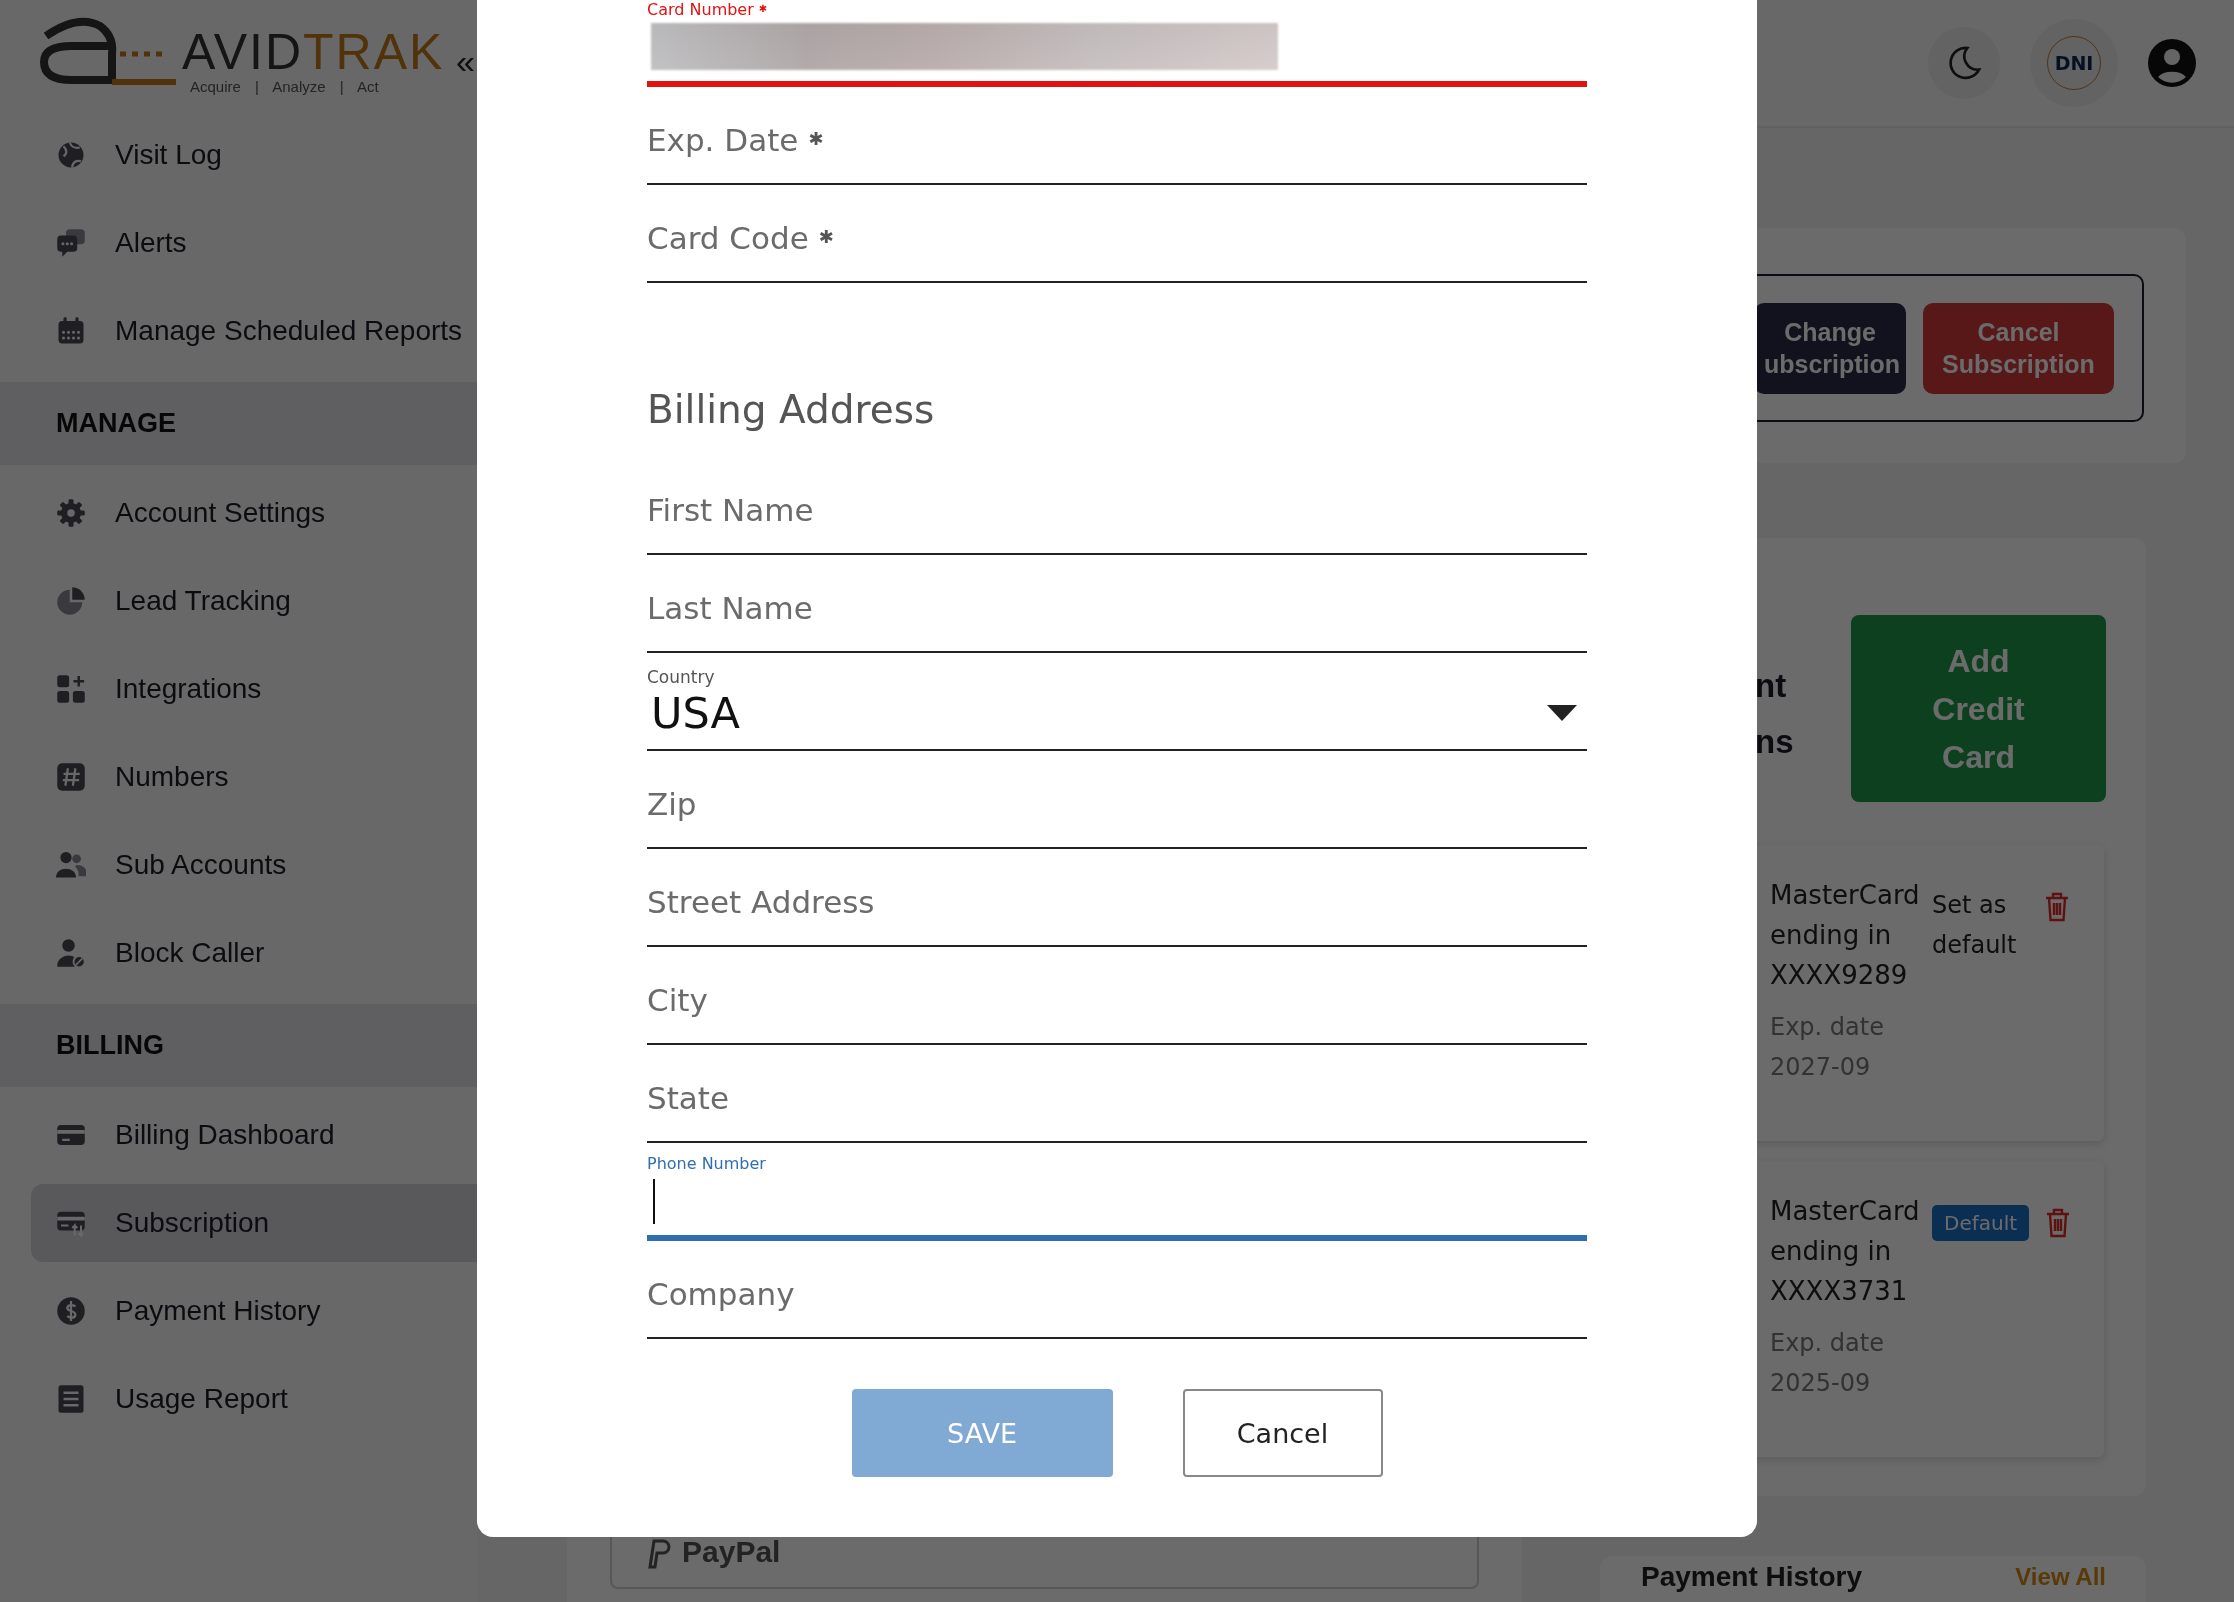 The image size is (2234, 1602). Describe the element at coordinates (1771, 685) in the screenshot. I see `card-title: nt` at that location.